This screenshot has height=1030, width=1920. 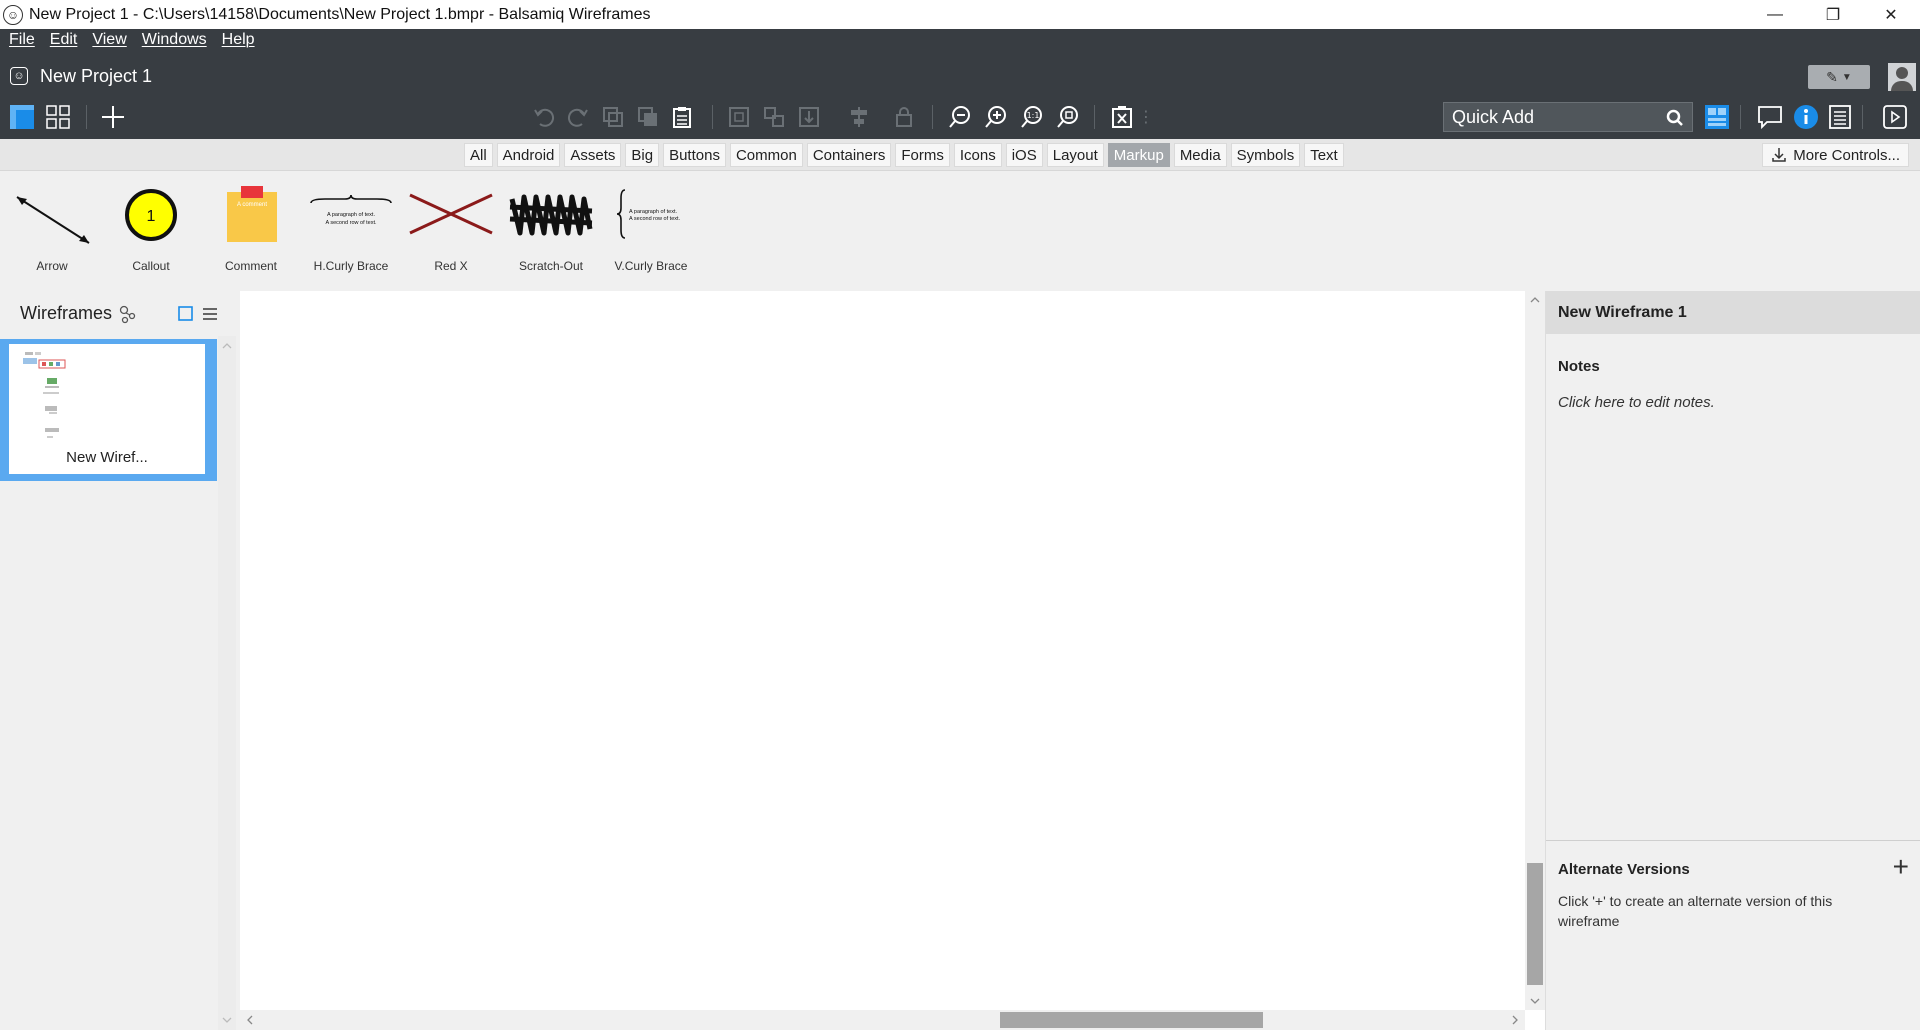 What do you see at coordinates (1265, 155) in the screenshot?
I see `tab-symbols: Symbols` at bounding box center [1265, 155].